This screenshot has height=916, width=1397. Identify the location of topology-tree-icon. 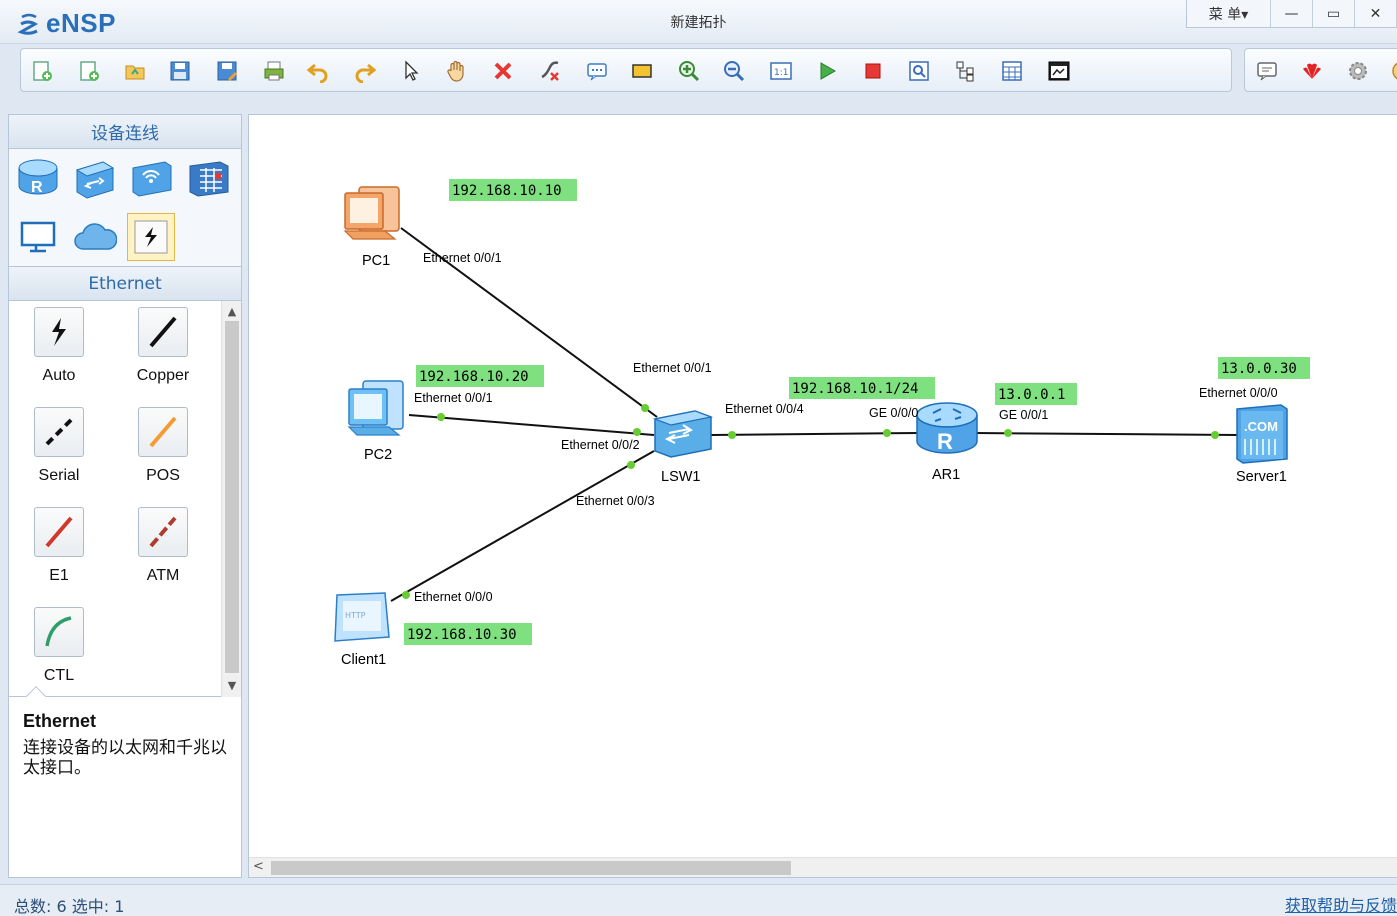
(966, 71).